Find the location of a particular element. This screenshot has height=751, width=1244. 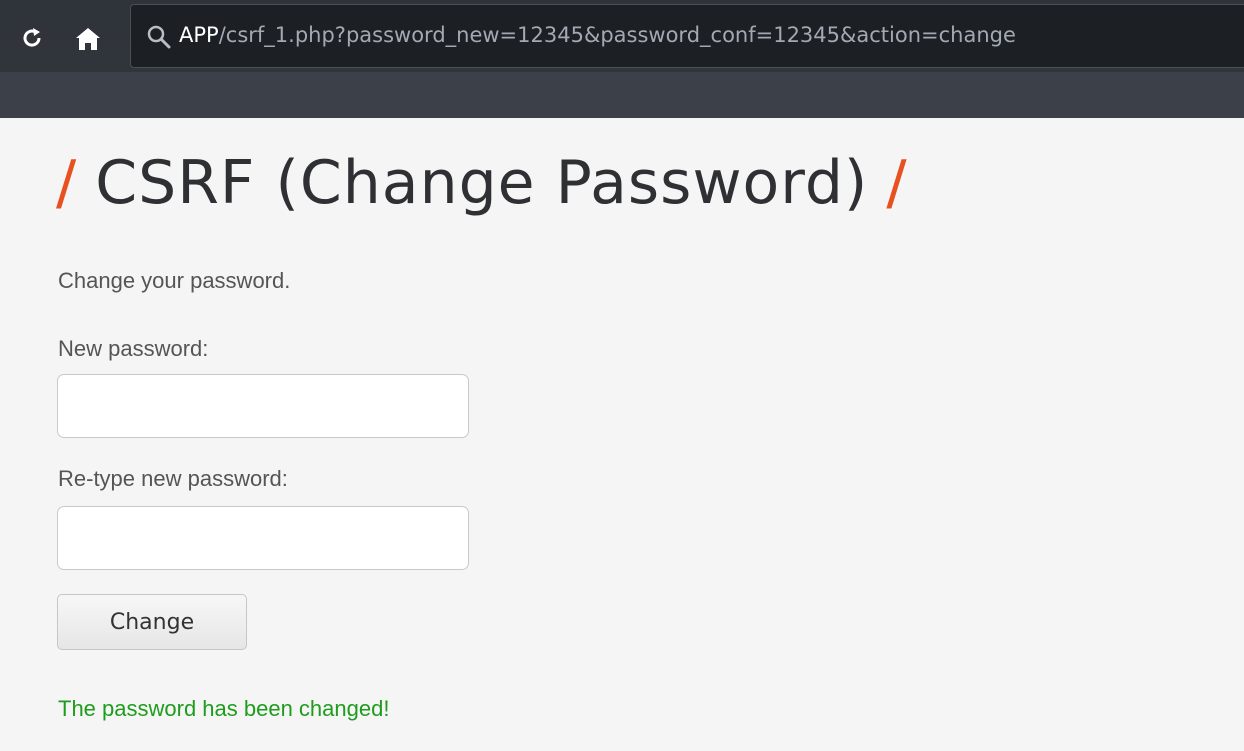

new-password-input is located at coordinates (263, 406).